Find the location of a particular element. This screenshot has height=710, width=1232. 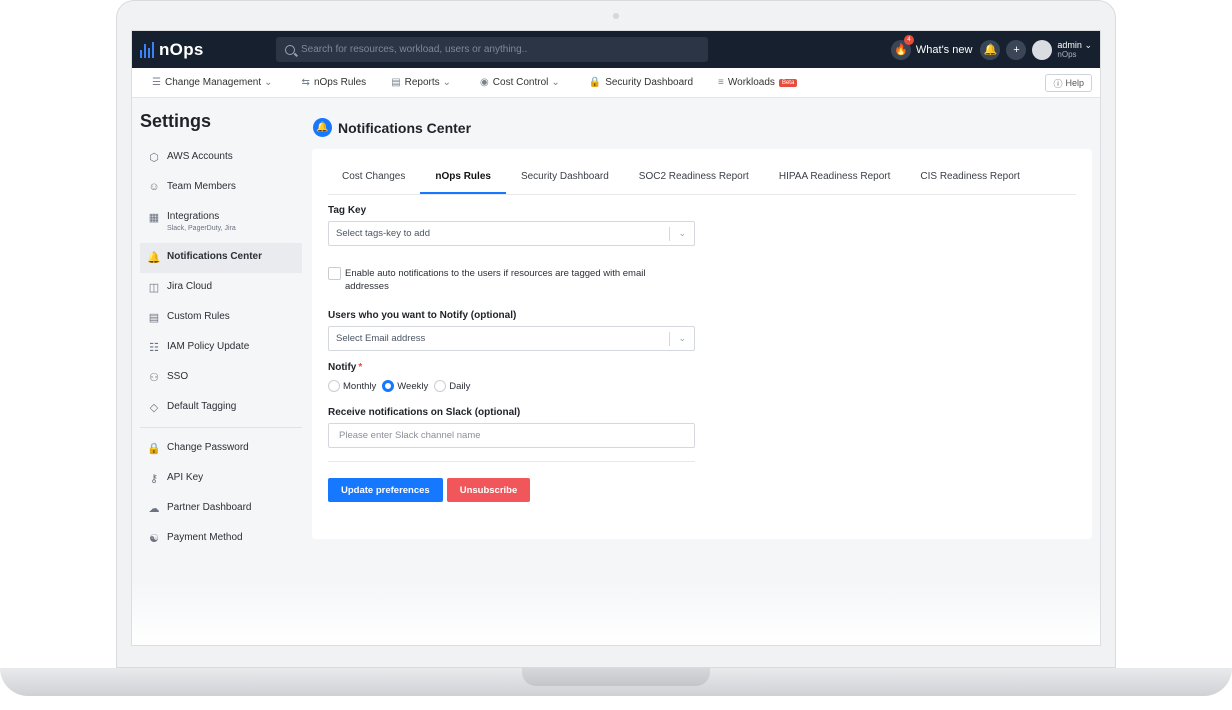

sidebar-item-custom-rules: ▤ Custom Rules is located at coordinates (221, 318).